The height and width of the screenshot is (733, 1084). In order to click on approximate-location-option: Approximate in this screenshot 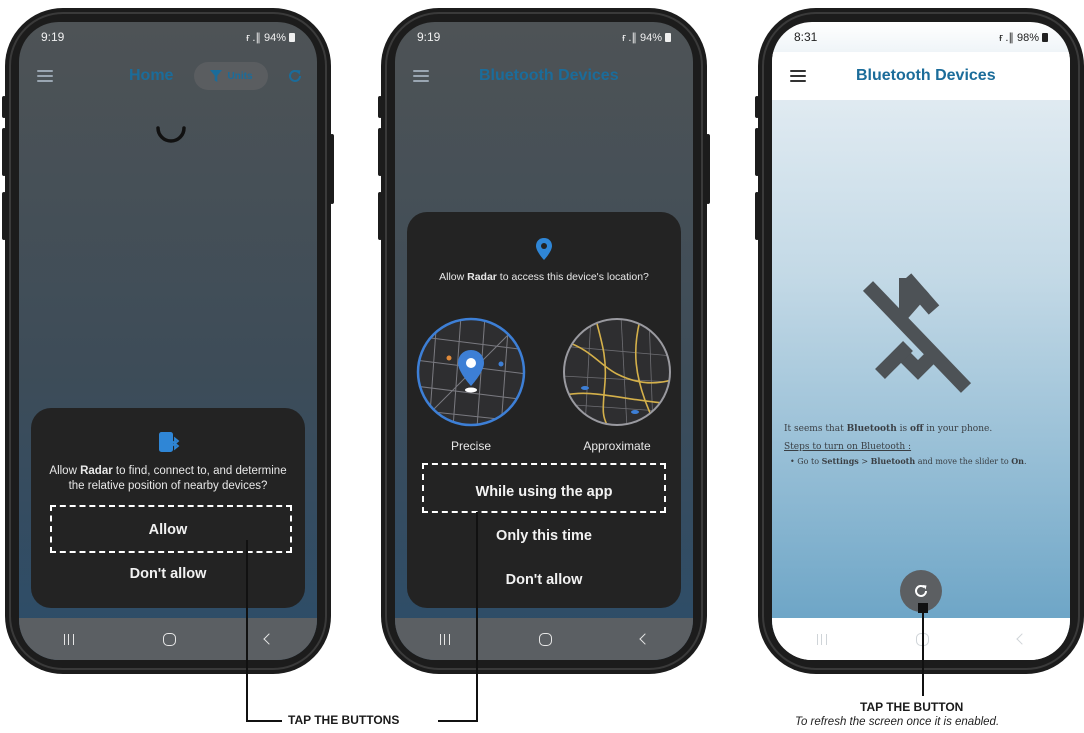, I will do `click(617, 391)`.